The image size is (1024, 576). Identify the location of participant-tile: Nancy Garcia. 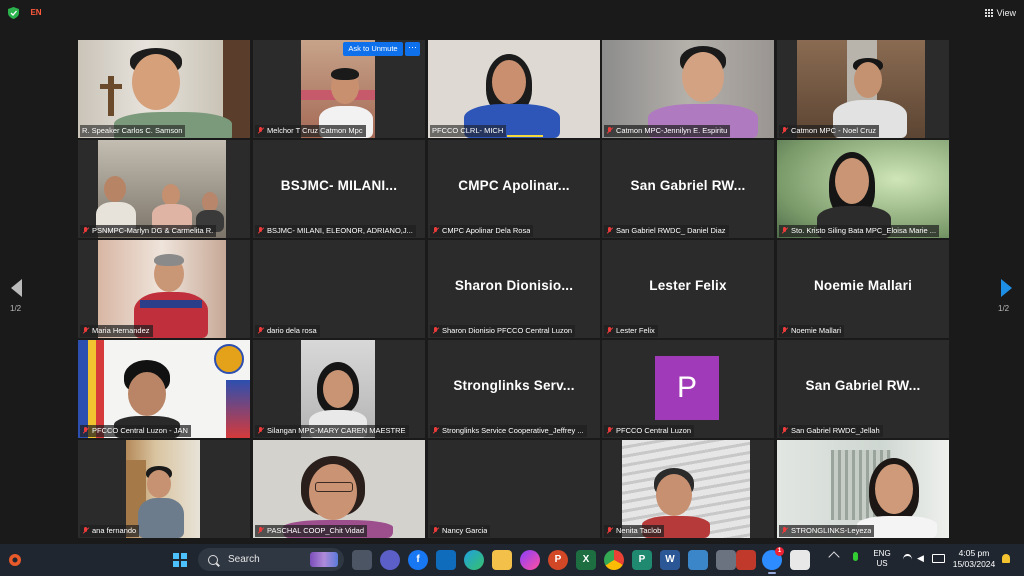
(514, 489).